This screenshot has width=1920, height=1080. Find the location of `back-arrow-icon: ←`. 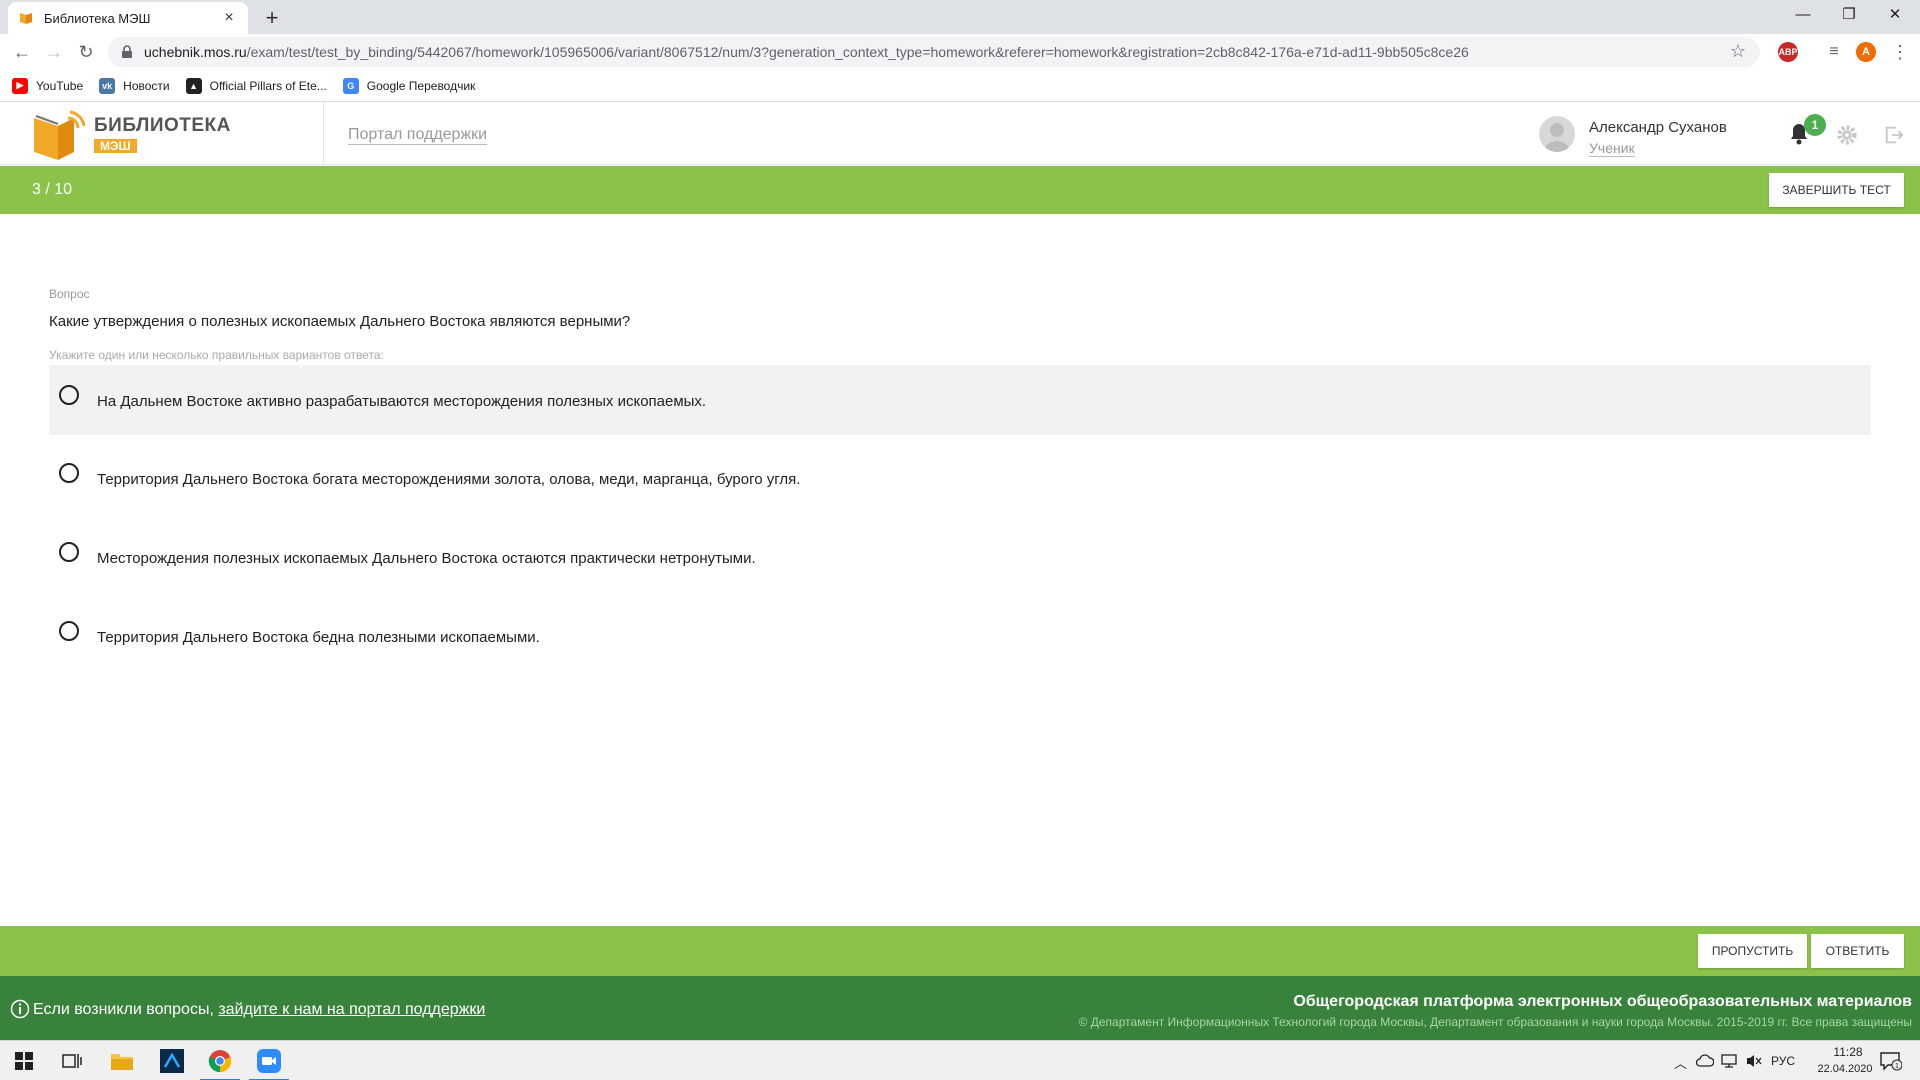

back-arrow-icon: ← is located at coordinates (22, 52).